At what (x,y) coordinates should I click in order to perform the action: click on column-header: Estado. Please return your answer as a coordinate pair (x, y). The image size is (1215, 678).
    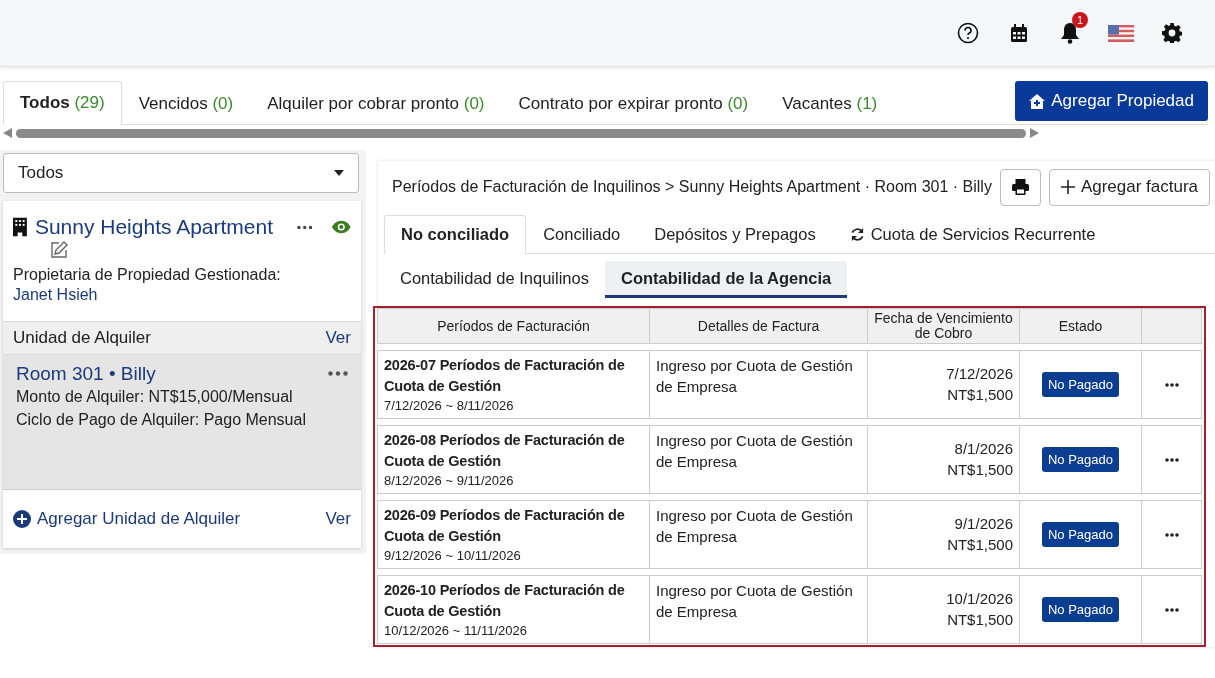
    Looking at the image, I should click on (1081, 326).